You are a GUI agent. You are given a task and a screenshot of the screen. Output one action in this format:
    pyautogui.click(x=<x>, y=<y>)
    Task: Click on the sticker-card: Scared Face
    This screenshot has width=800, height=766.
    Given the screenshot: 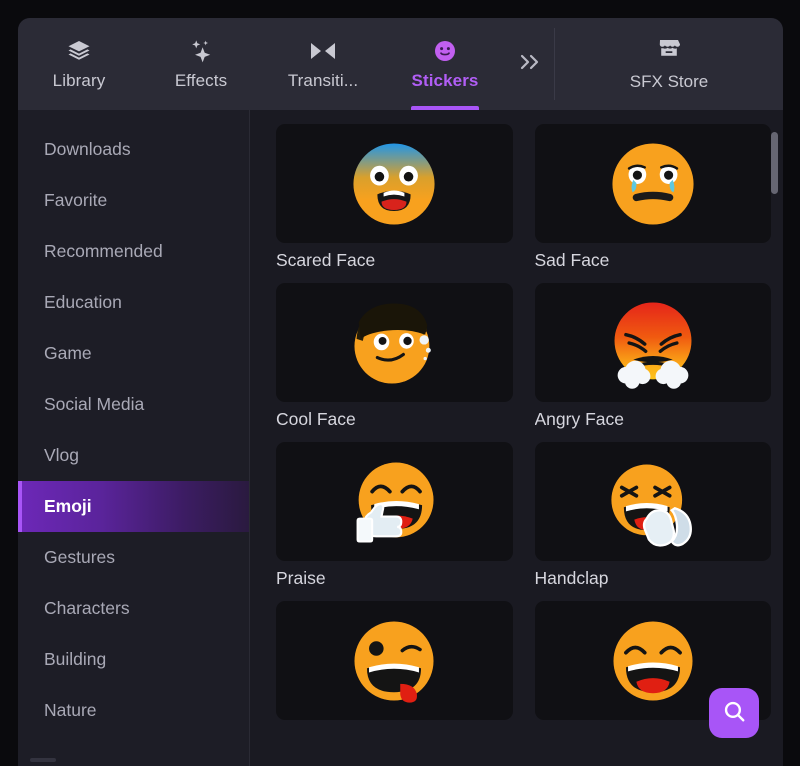 What is the action you would take?
    pyautogui.click(x=394, y=197)
    